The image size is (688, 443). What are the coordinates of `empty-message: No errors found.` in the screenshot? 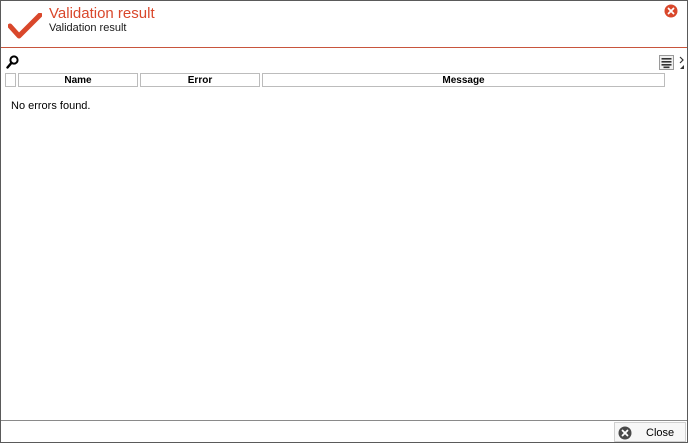 It's located at (51, 106).